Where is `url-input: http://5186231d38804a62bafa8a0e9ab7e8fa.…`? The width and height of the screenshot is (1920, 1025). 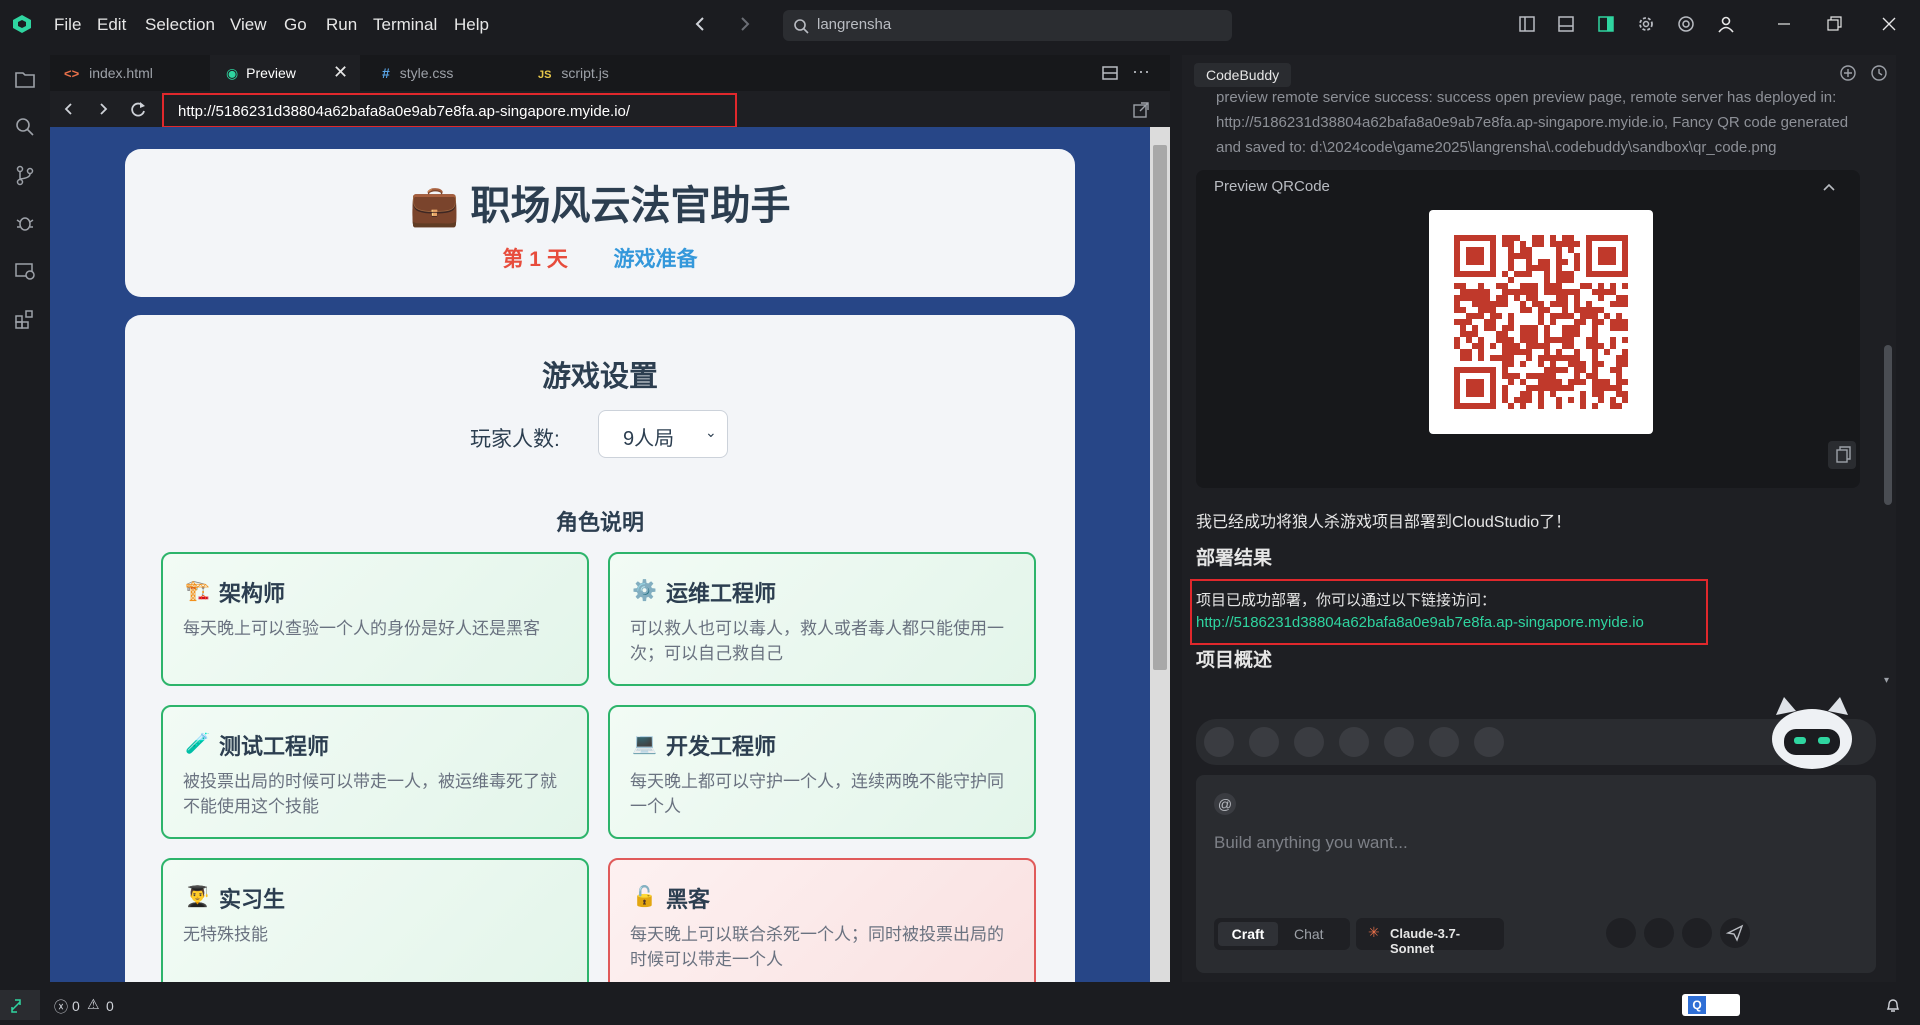 url-input: http://5186231d38804a62bafa8a0e9ab7e8fa.… is located at coordinates (449, 110).